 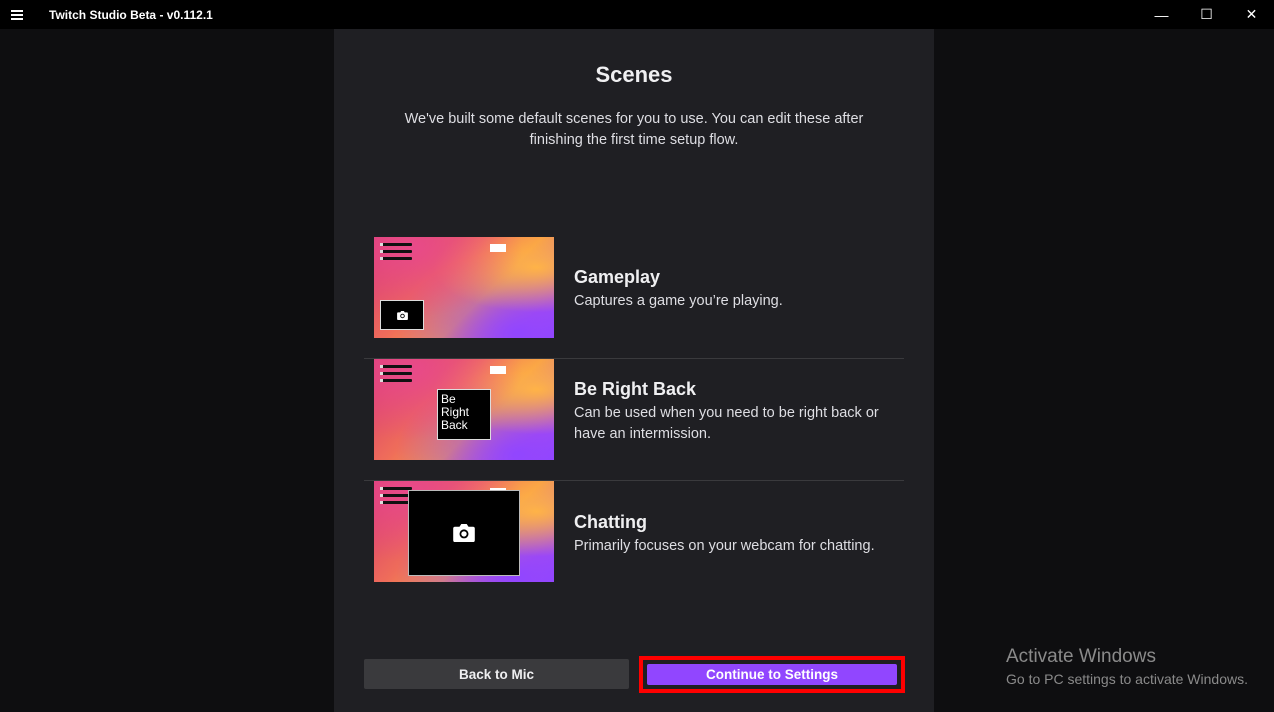 I want to click on maximize-button: ☐, so click(x=1206, y=14).